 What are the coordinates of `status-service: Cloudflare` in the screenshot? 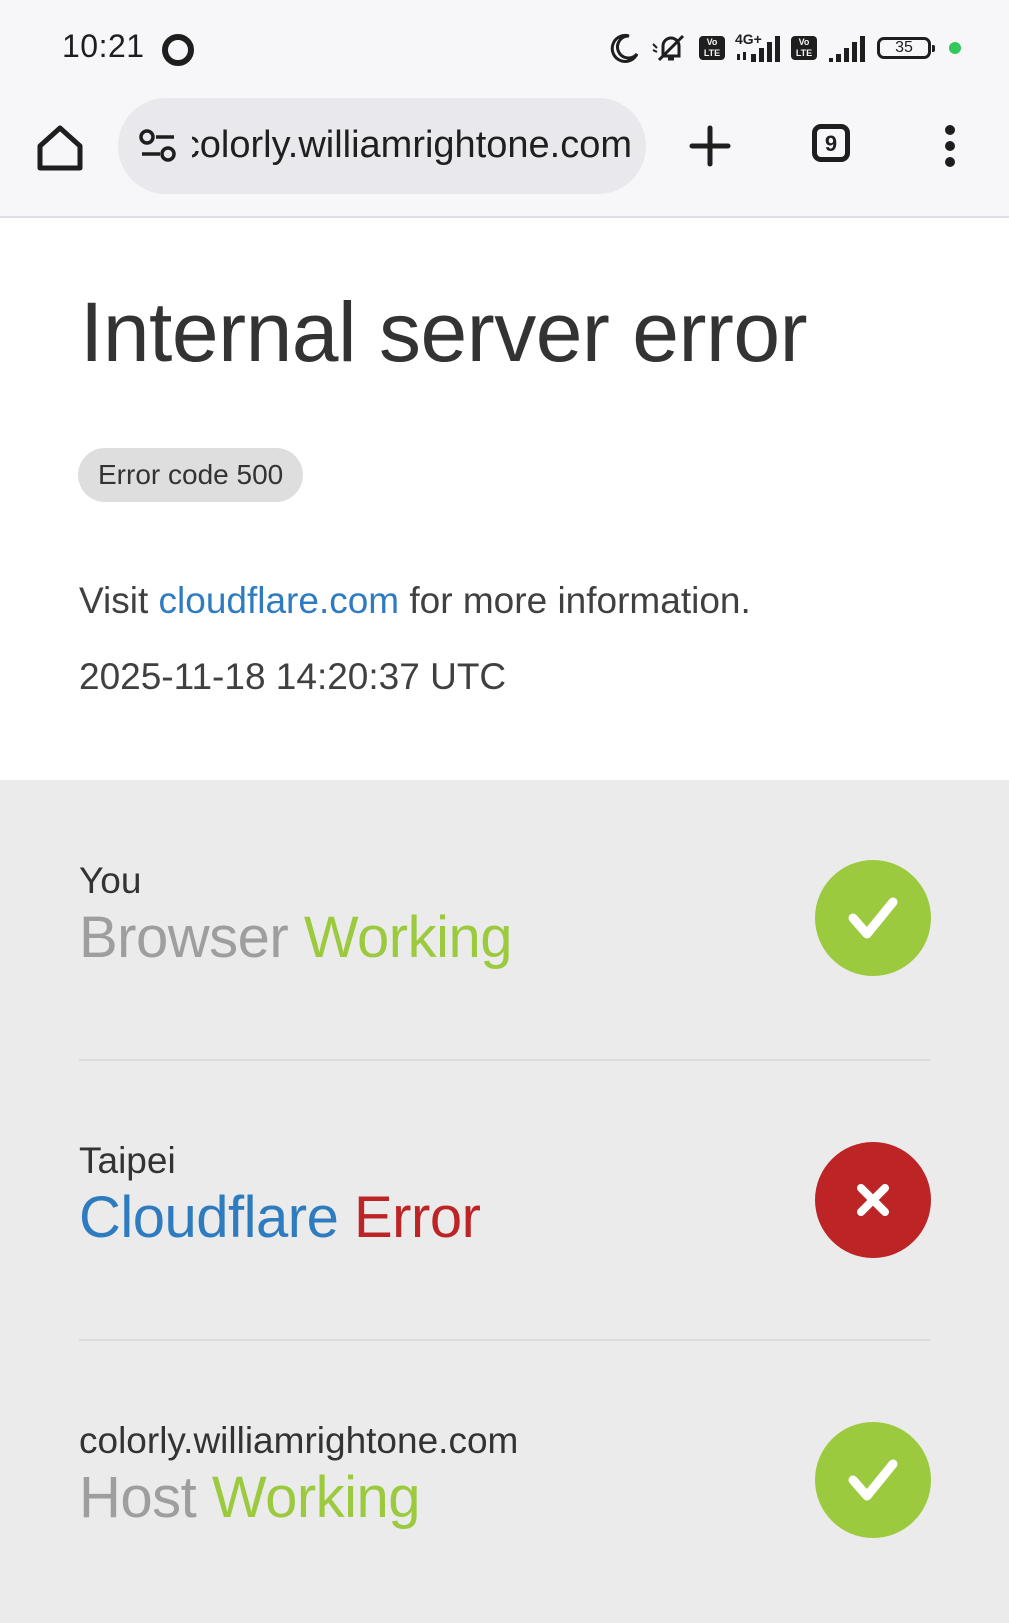 It's located at (209, 1217).